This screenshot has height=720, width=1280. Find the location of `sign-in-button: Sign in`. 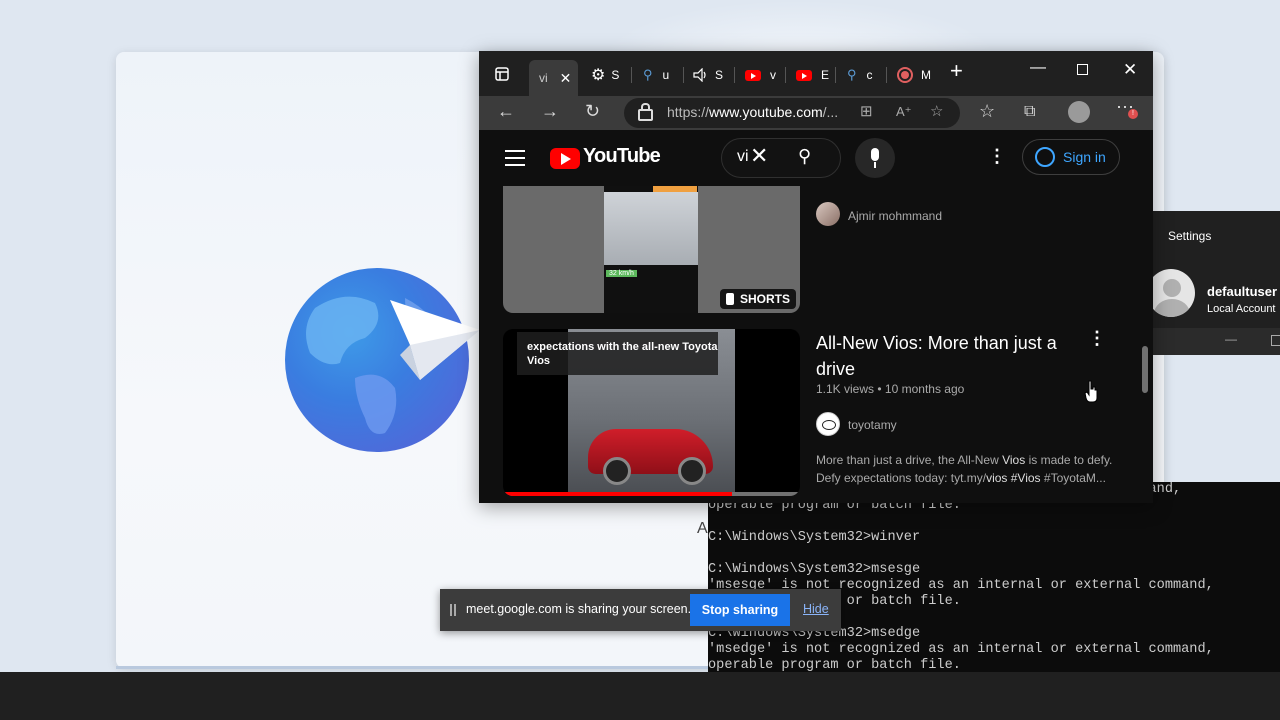

sign-in-button: Sign in is located at coordinates (1071, 157).